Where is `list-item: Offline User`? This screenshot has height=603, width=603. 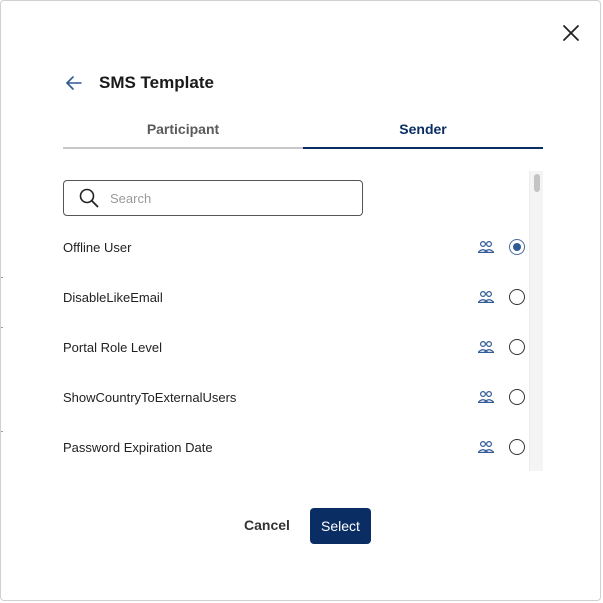 list-item: Offline User is located at coordinates (294, 247).